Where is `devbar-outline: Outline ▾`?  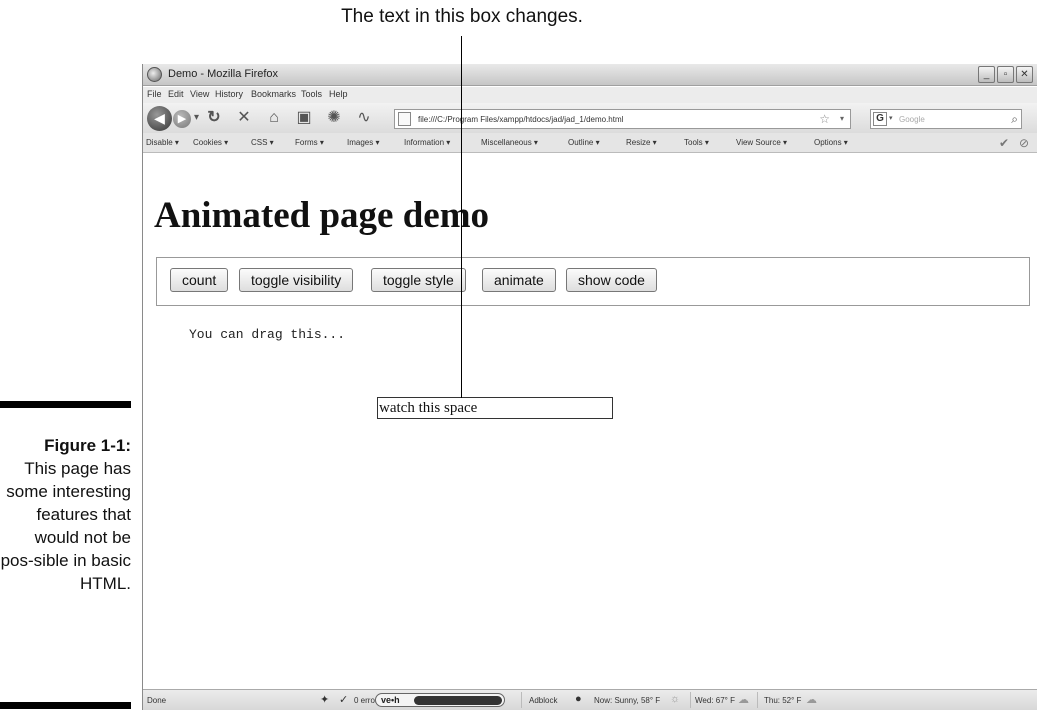 devbar-outline: Outline ▾ is located at coordinates (584, 142).